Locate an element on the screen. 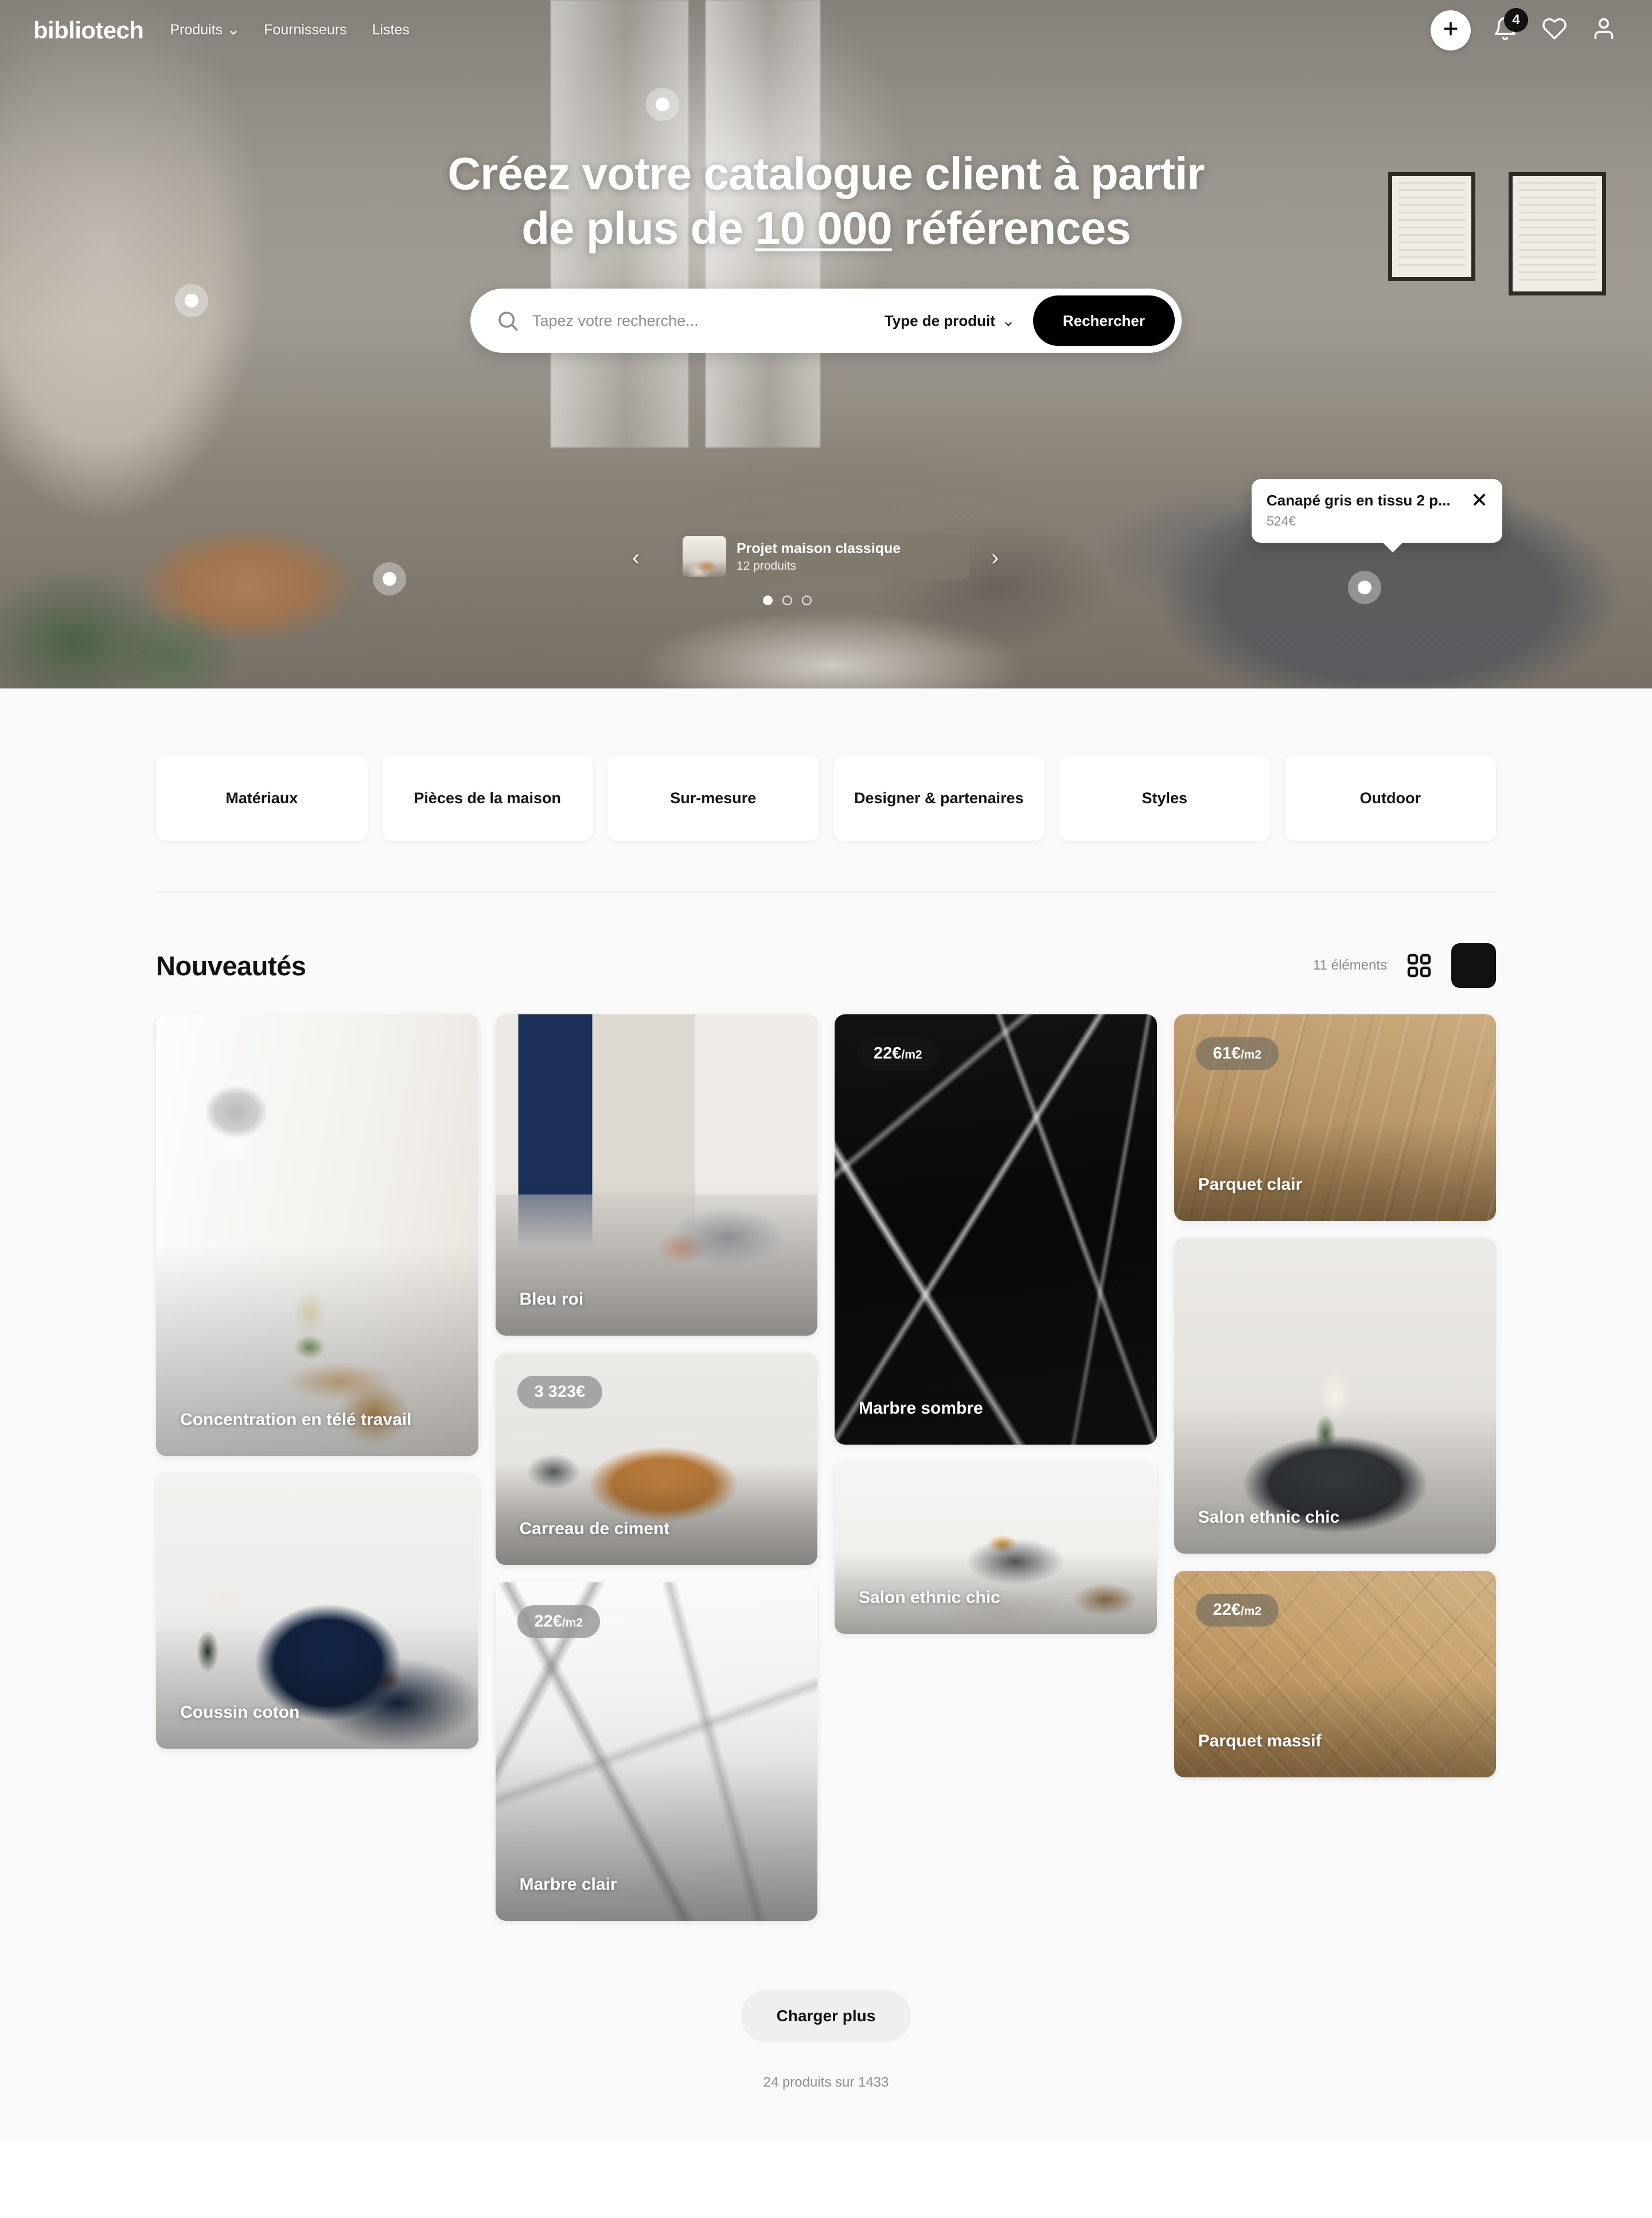 The height and width of the screenshot is (2218, 1652). product-type-select: Type de produit is located at coordinates (959, 321).